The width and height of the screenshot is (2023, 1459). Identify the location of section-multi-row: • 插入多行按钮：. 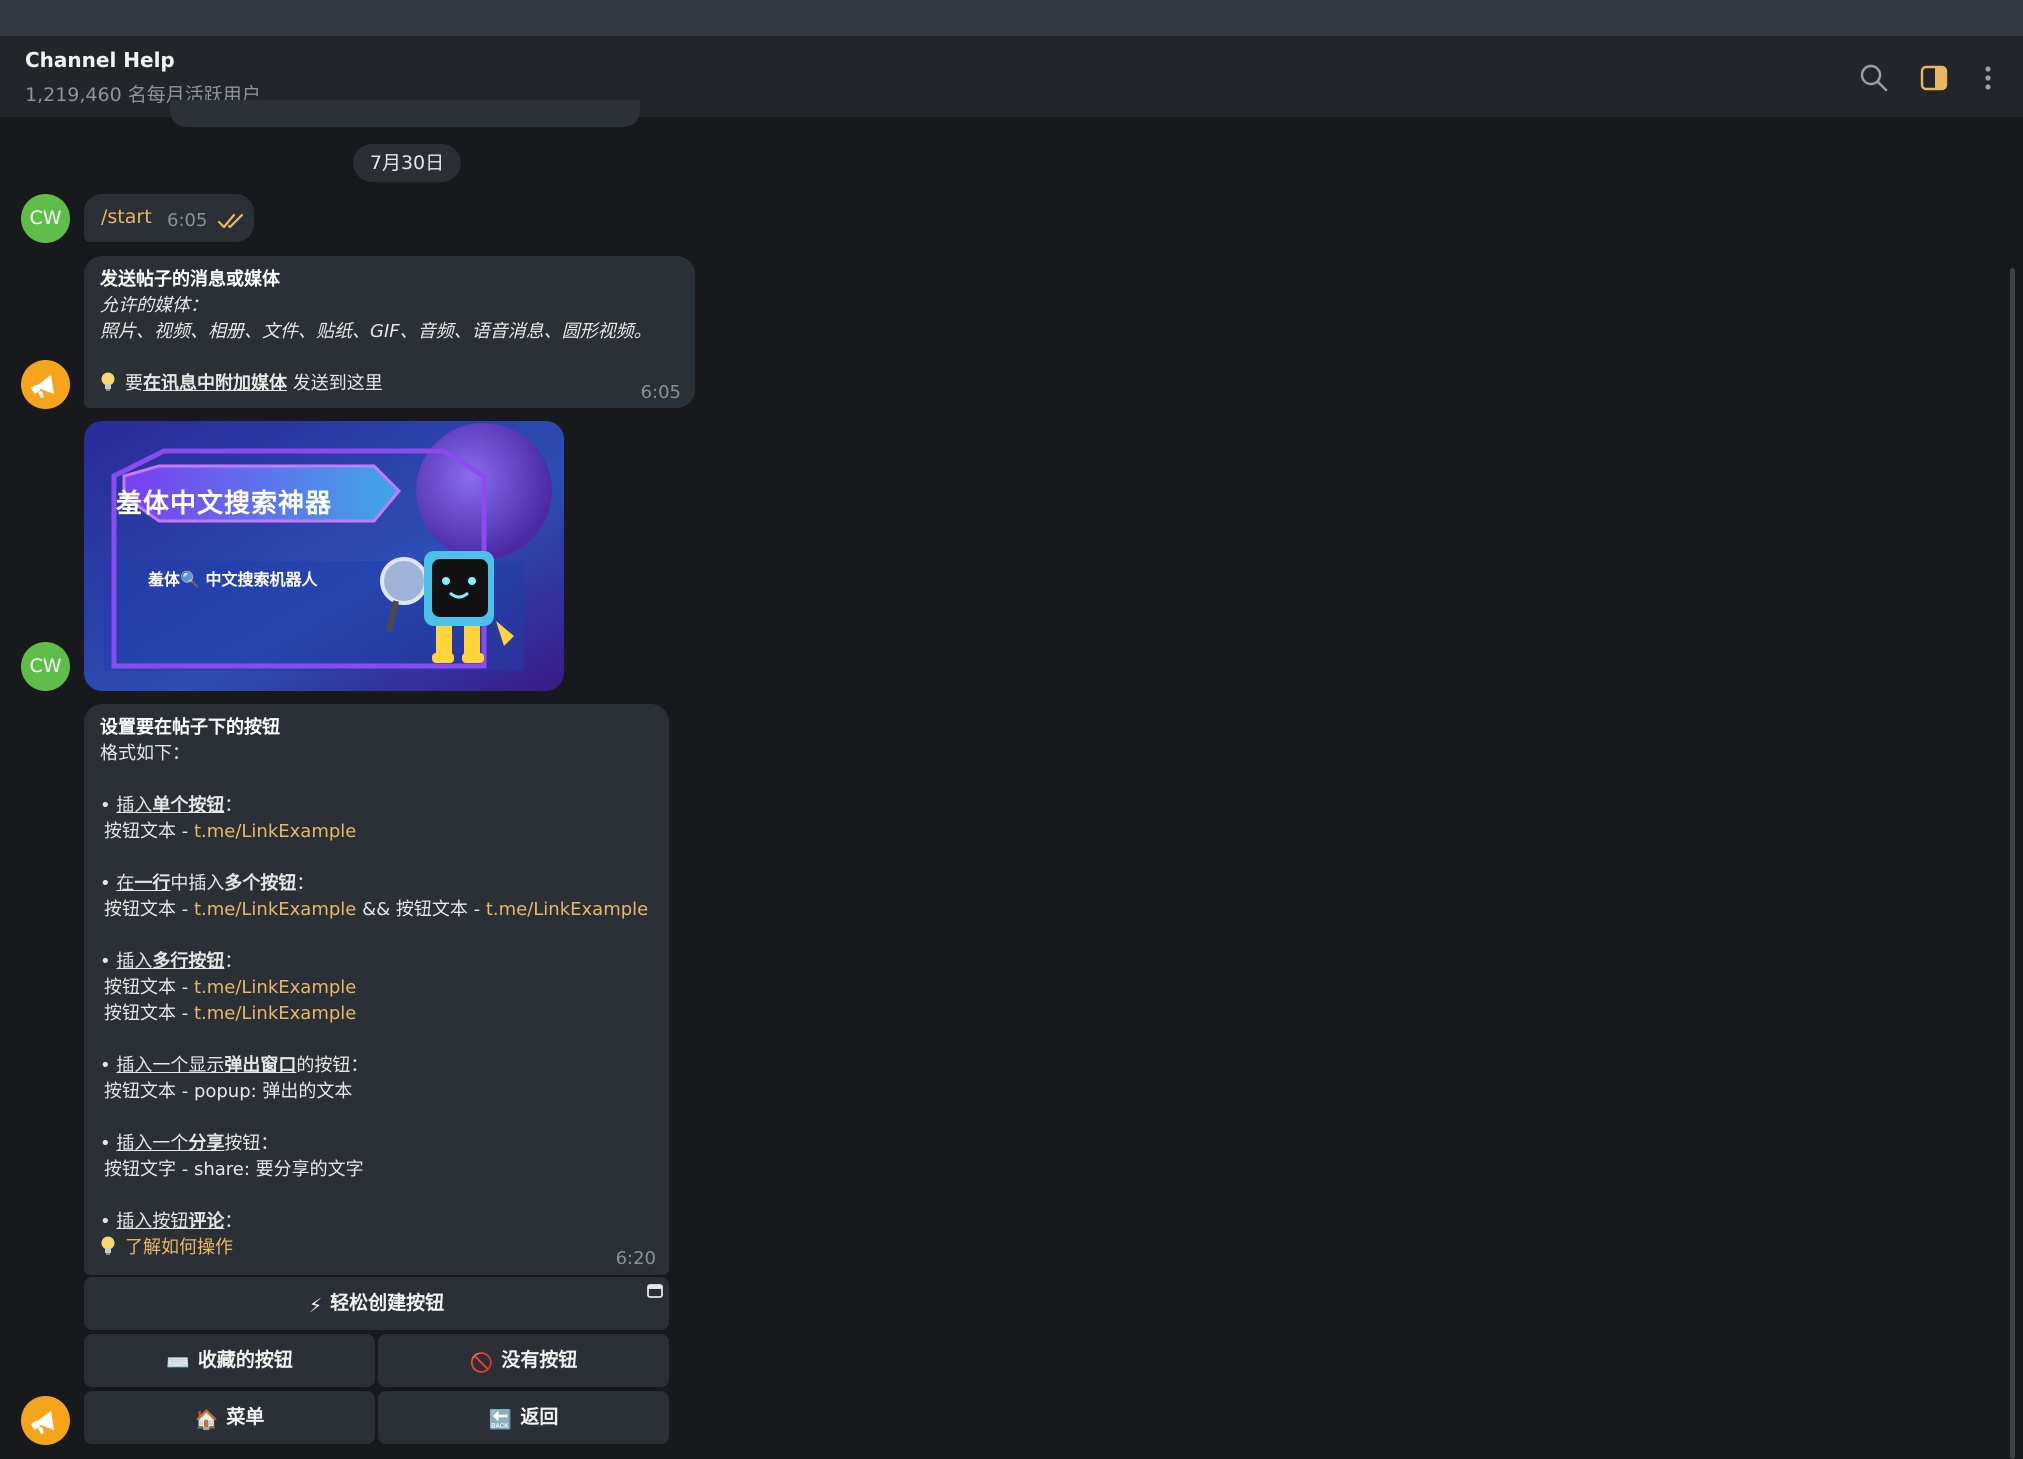
(171, 961).